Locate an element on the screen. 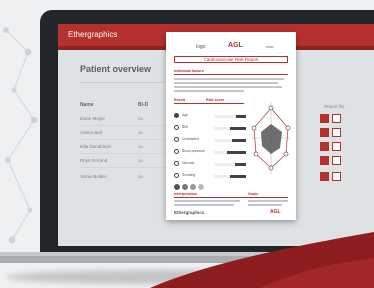  app-logo: Ethergraphics is located at coordinates (92, 34).